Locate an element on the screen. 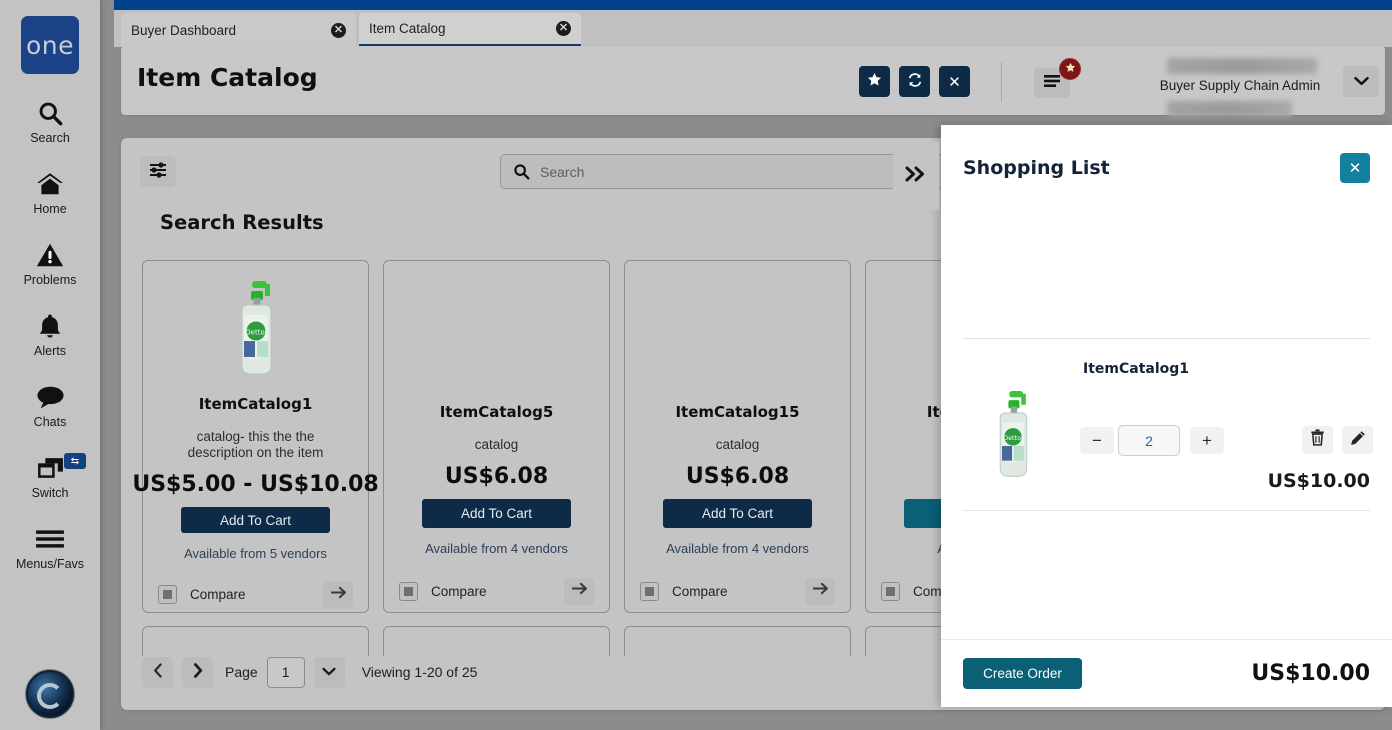  logo-text: one is located at coordinates (50, 45).